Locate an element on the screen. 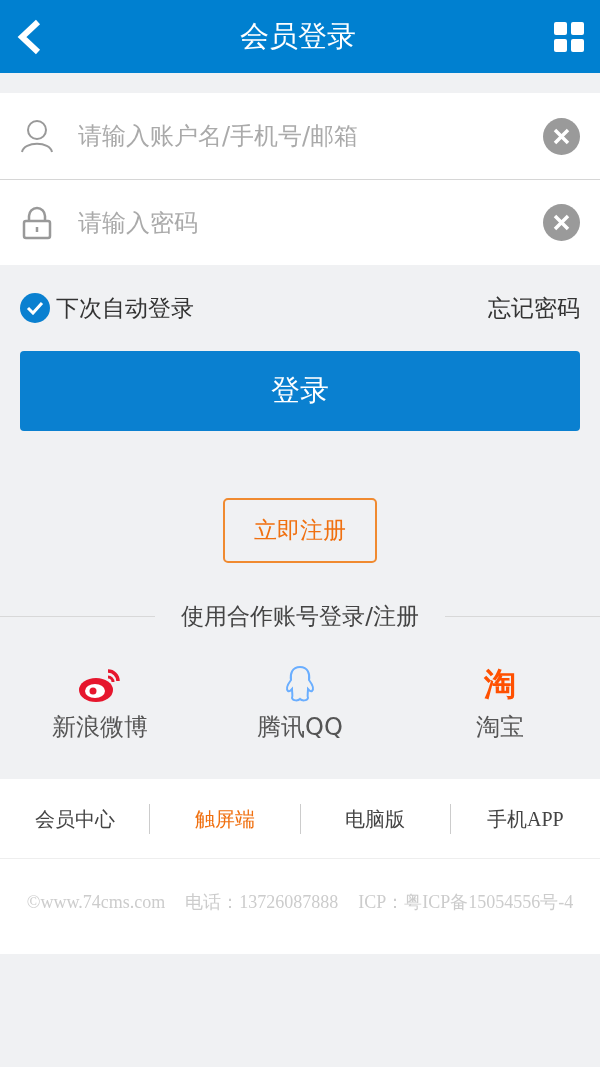 The height and width of the screenshot is (1067, 600). grid-menu-icon is located at coordinates (569, 36).